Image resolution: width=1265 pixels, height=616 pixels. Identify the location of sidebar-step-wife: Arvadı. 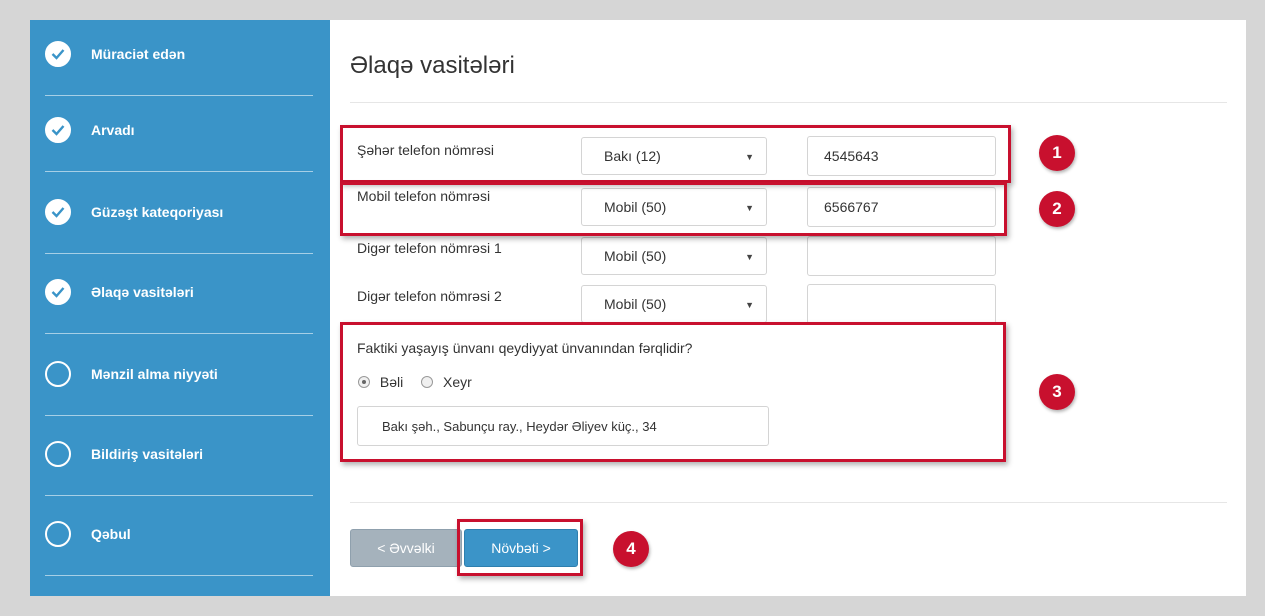
(179, 134).